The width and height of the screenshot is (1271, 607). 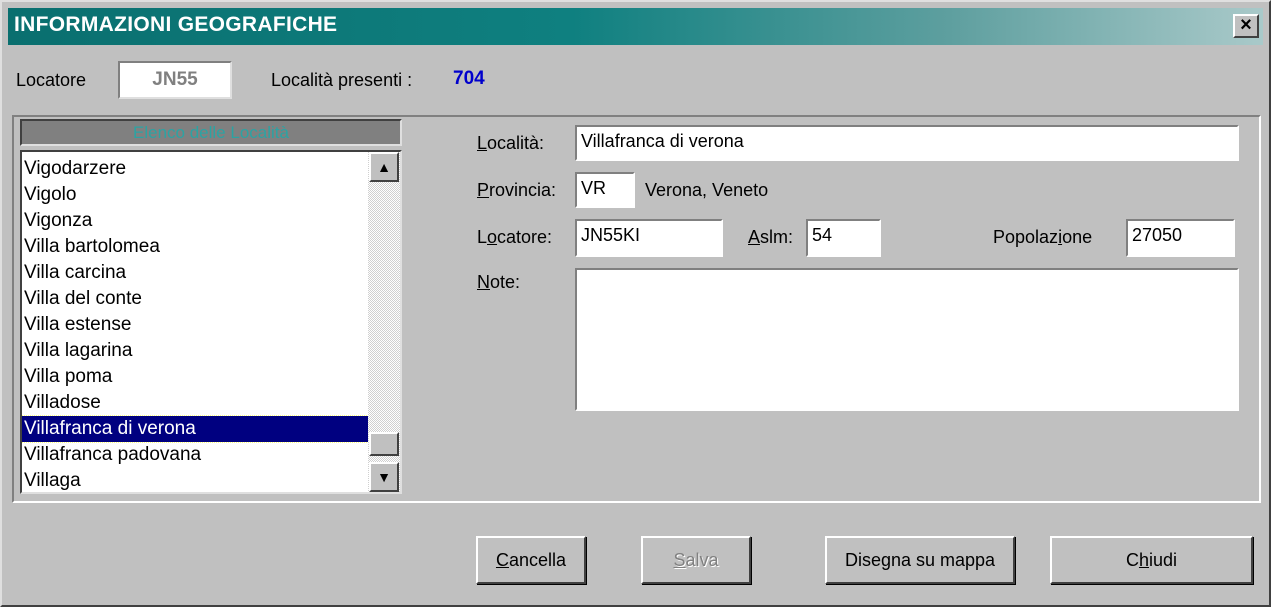 I want to click on count-value: 704, so click(x=469, y=78).